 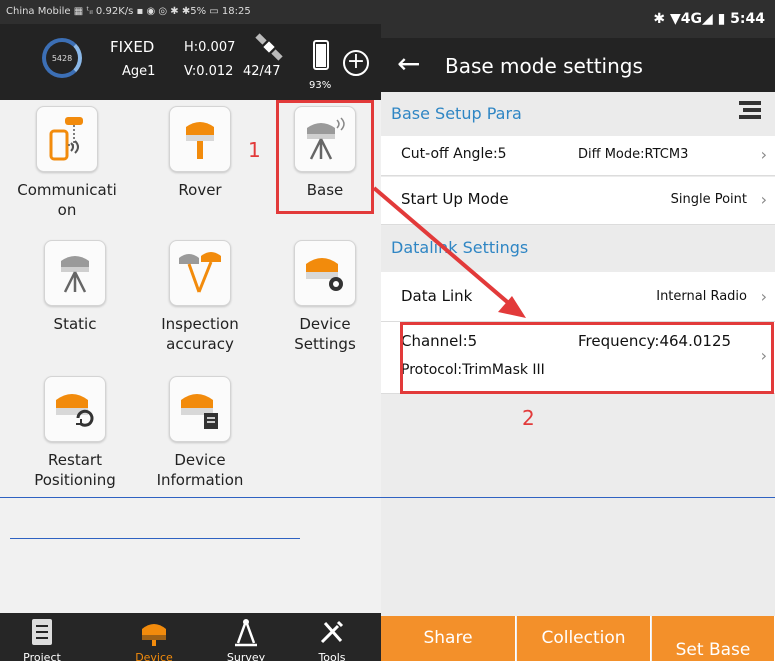 What do you see at coordinates (325, 334) in the screenshot?
I see `grid-label: Device Settings` at bounding box center [325, 334].